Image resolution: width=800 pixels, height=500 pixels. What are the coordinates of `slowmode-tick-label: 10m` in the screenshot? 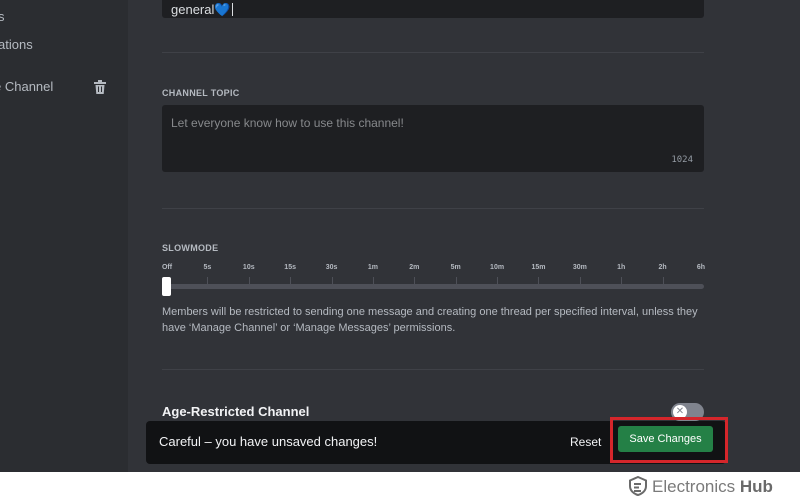 It's located at (497, 267).